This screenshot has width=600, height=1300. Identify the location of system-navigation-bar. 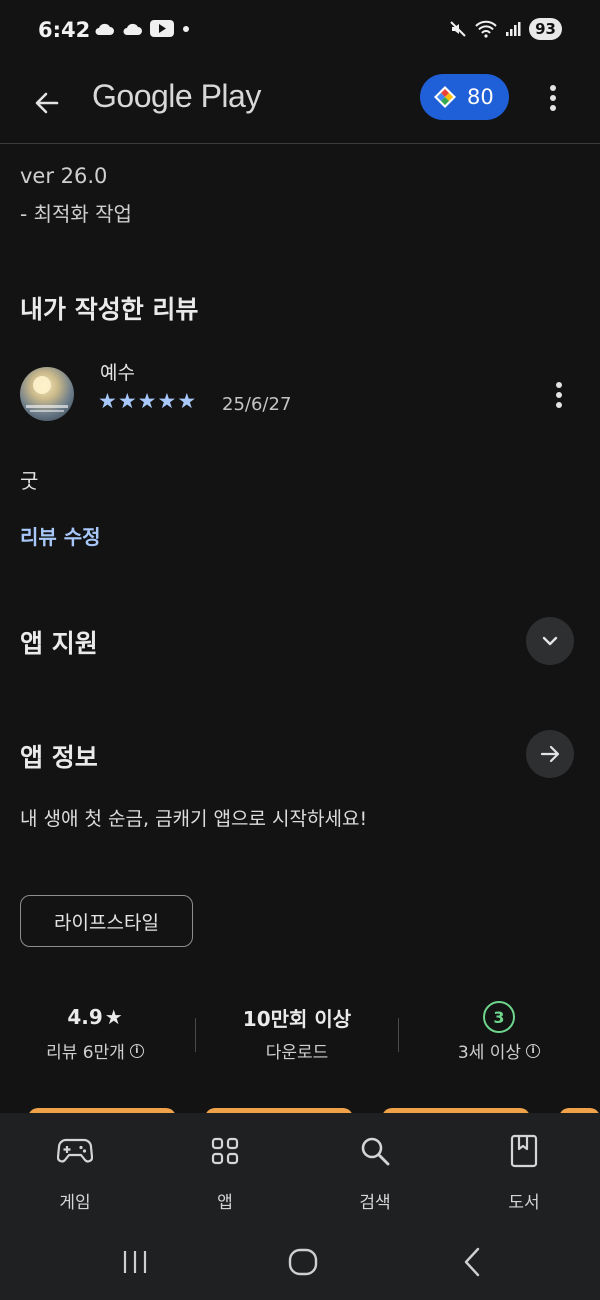
(300, 1264).